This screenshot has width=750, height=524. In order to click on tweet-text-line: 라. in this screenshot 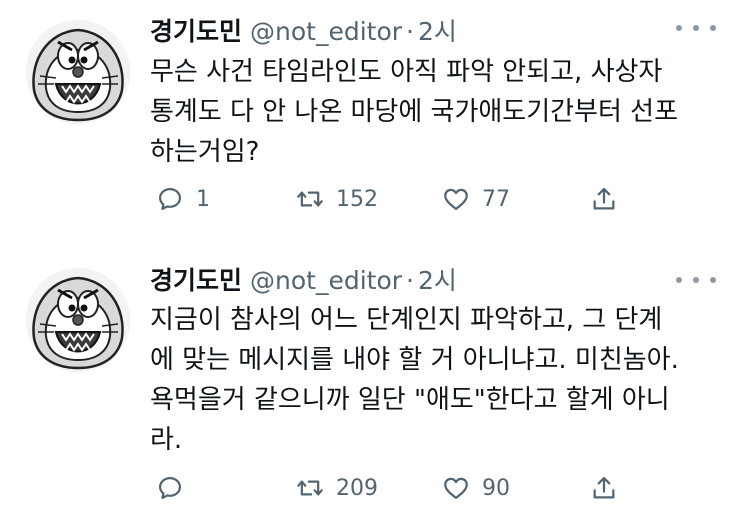, I will do `click(166, 440)`.